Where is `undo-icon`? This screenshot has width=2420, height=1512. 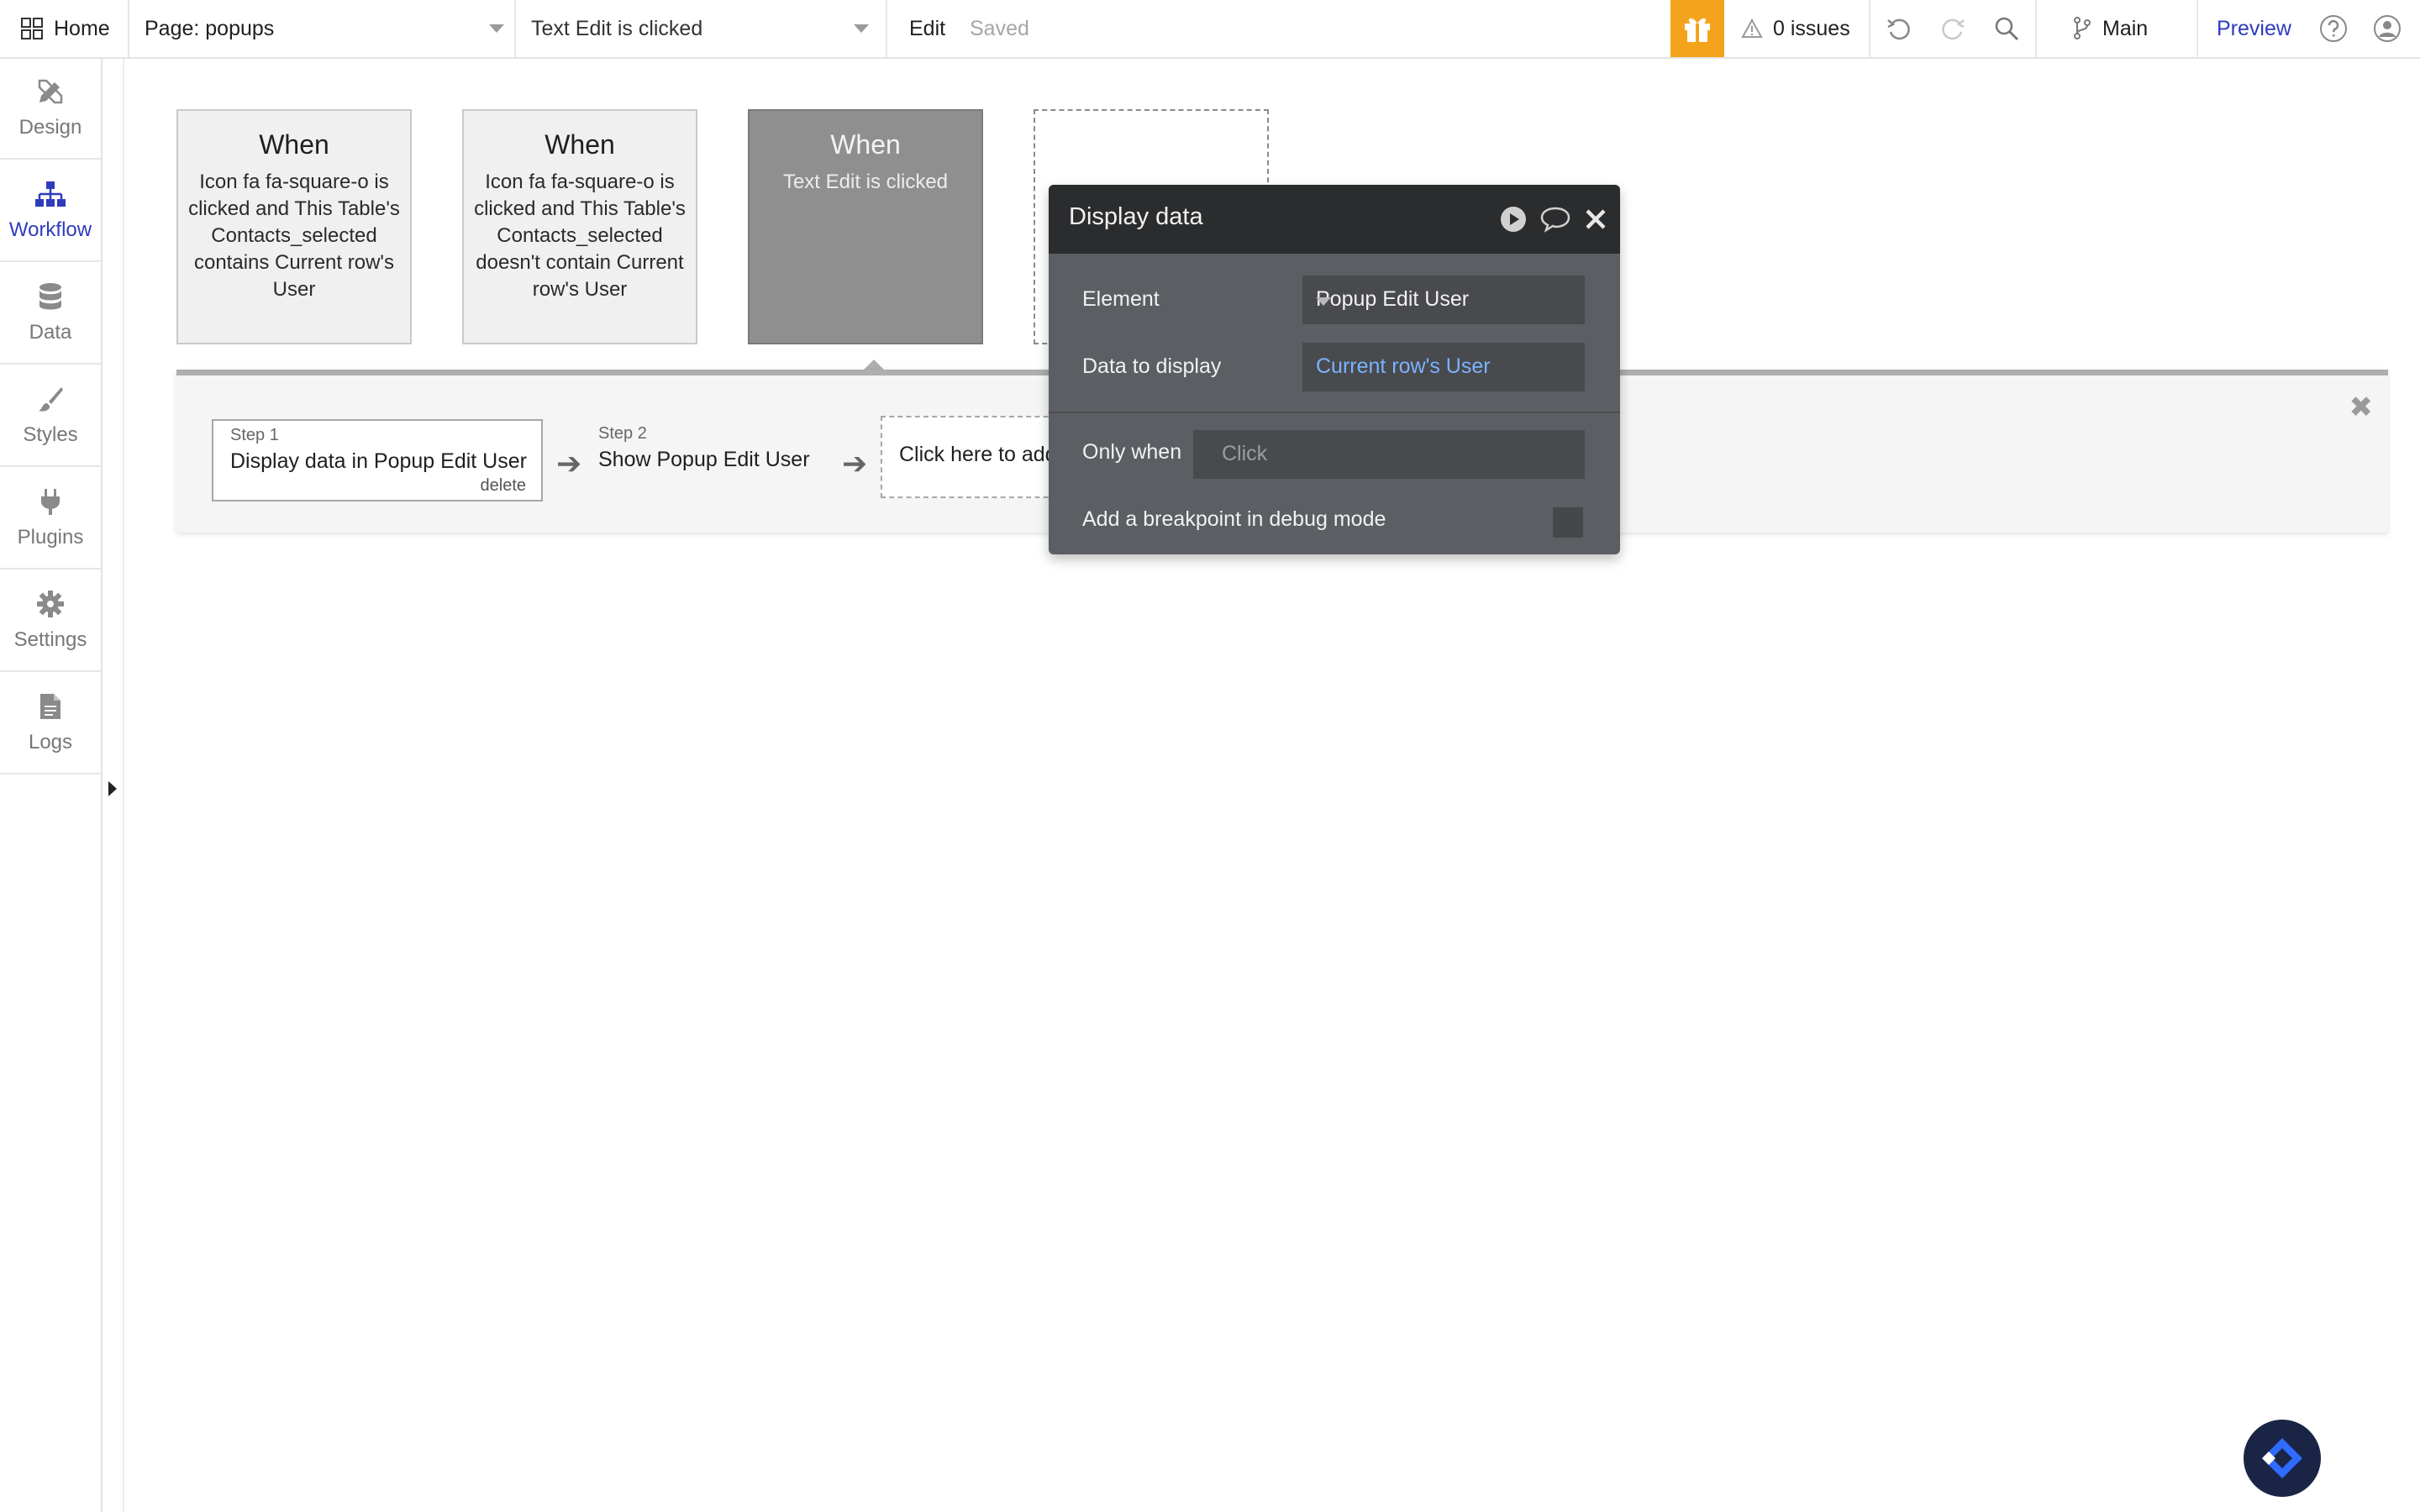 undo-icon is located at coordinates (1899, 29).